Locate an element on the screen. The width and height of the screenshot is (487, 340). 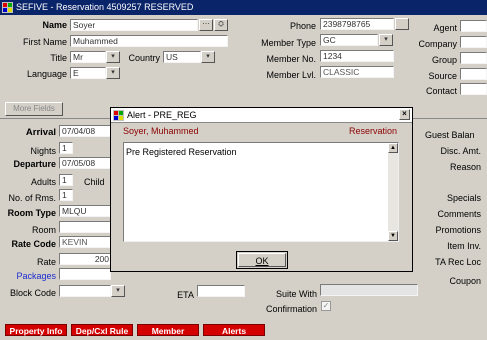
rate-label: Rate is located at coordinates (46, 262).